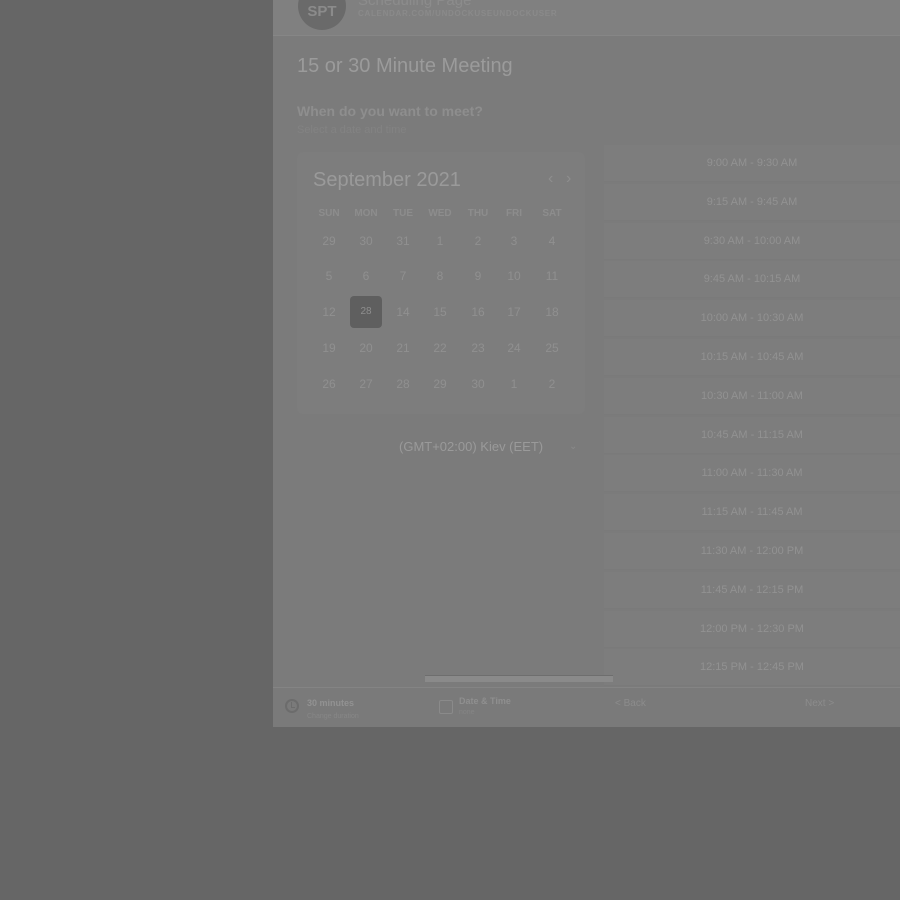  I want to click on calendar-day: 23, so click(478, 348).